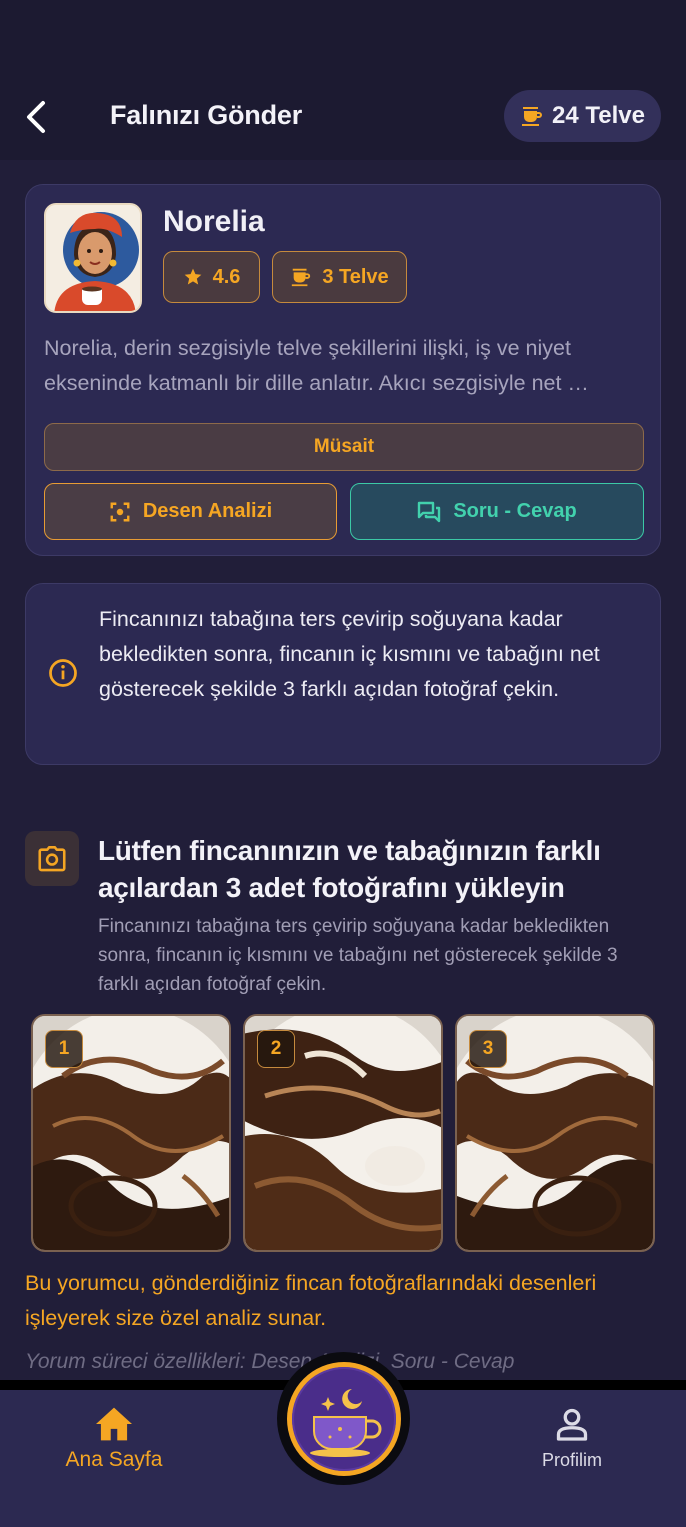 Image resolution: width=686 pixels, height=1527 pixels. What do you see at coordinates (343, 1133) in the screenshot?
I see `cup-photo-2: 2` at bounding box center [343, 1133].